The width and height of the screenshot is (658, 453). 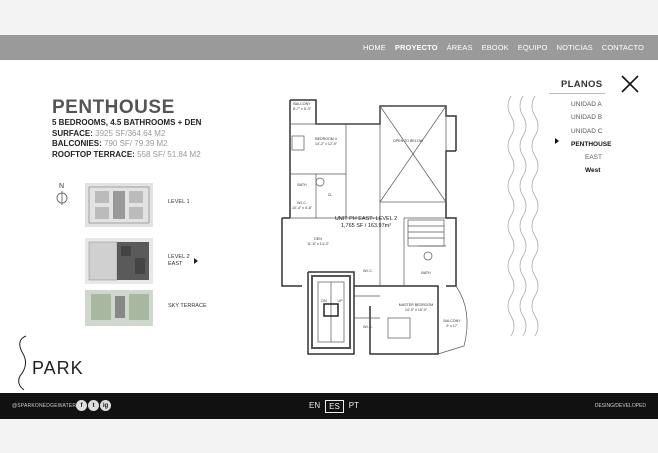 I want to click on plan-dim-master: 14'-0" x 15'-0", so click(x=416, y=310).